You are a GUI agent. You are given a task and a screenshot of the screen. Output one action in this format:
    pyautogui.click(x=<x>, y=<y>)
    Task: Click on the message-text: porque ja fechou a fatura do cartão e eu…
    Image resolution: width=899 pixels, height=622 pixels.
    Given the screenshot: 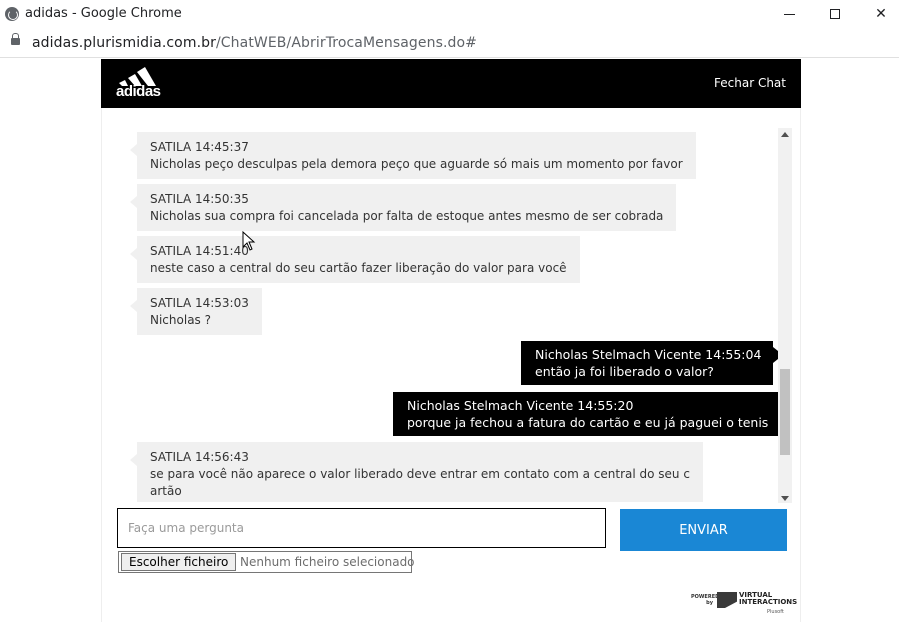 What is the action you would take?
    pyautogui.click(x=588, y=422)
    